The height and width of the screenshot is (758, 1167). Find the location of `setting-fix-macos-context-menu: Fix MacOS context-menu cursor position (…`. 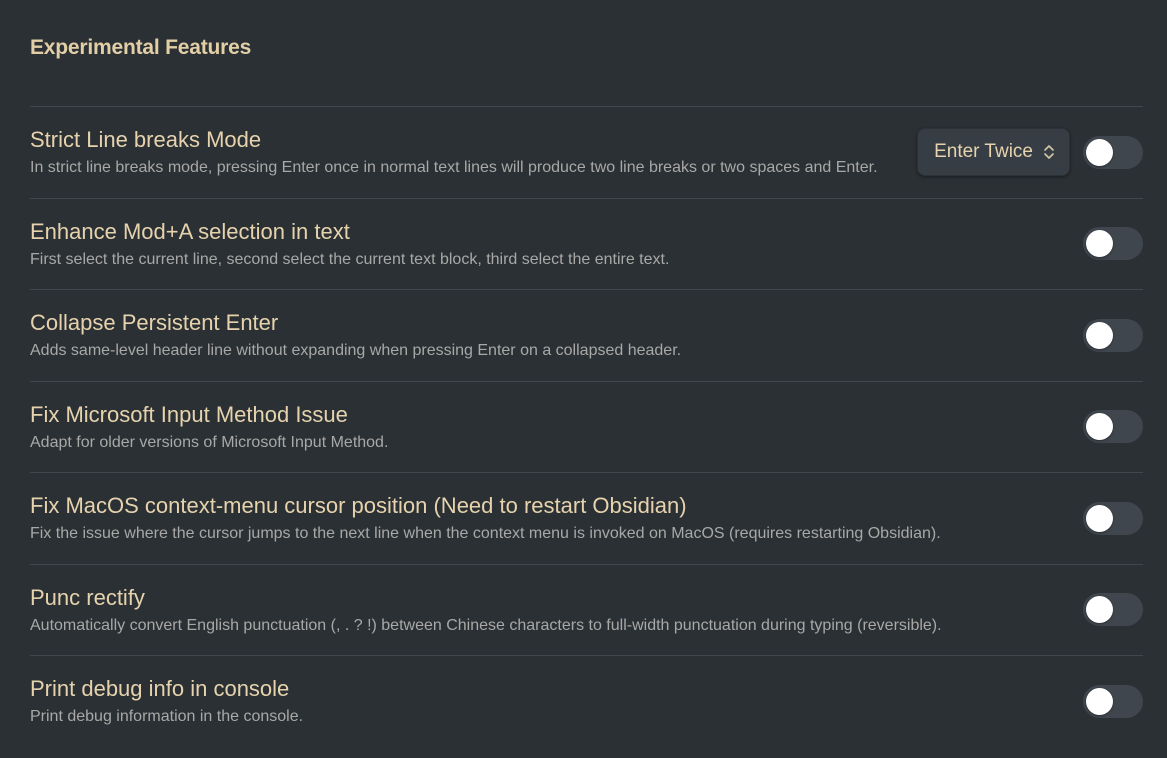

setting-fix-macos-context-menu: Fix MacOS context-menu cursor position (… is located at coordinates (586, 518).